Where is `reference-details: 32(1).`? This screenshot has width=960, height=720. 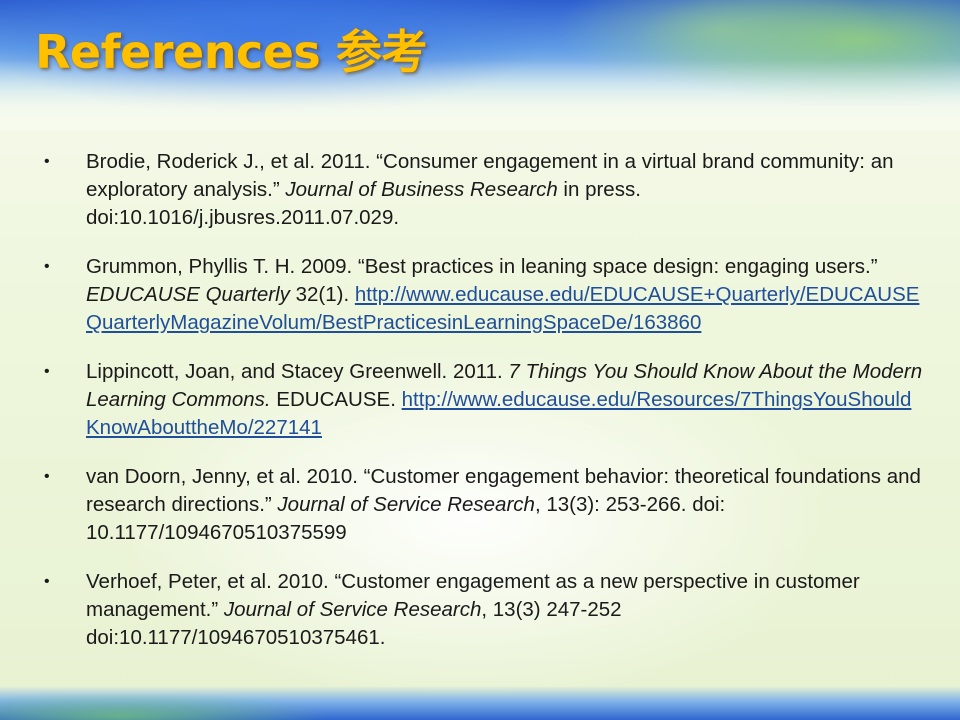 reference-details: 32(1). is located at coordinates (322, 294).